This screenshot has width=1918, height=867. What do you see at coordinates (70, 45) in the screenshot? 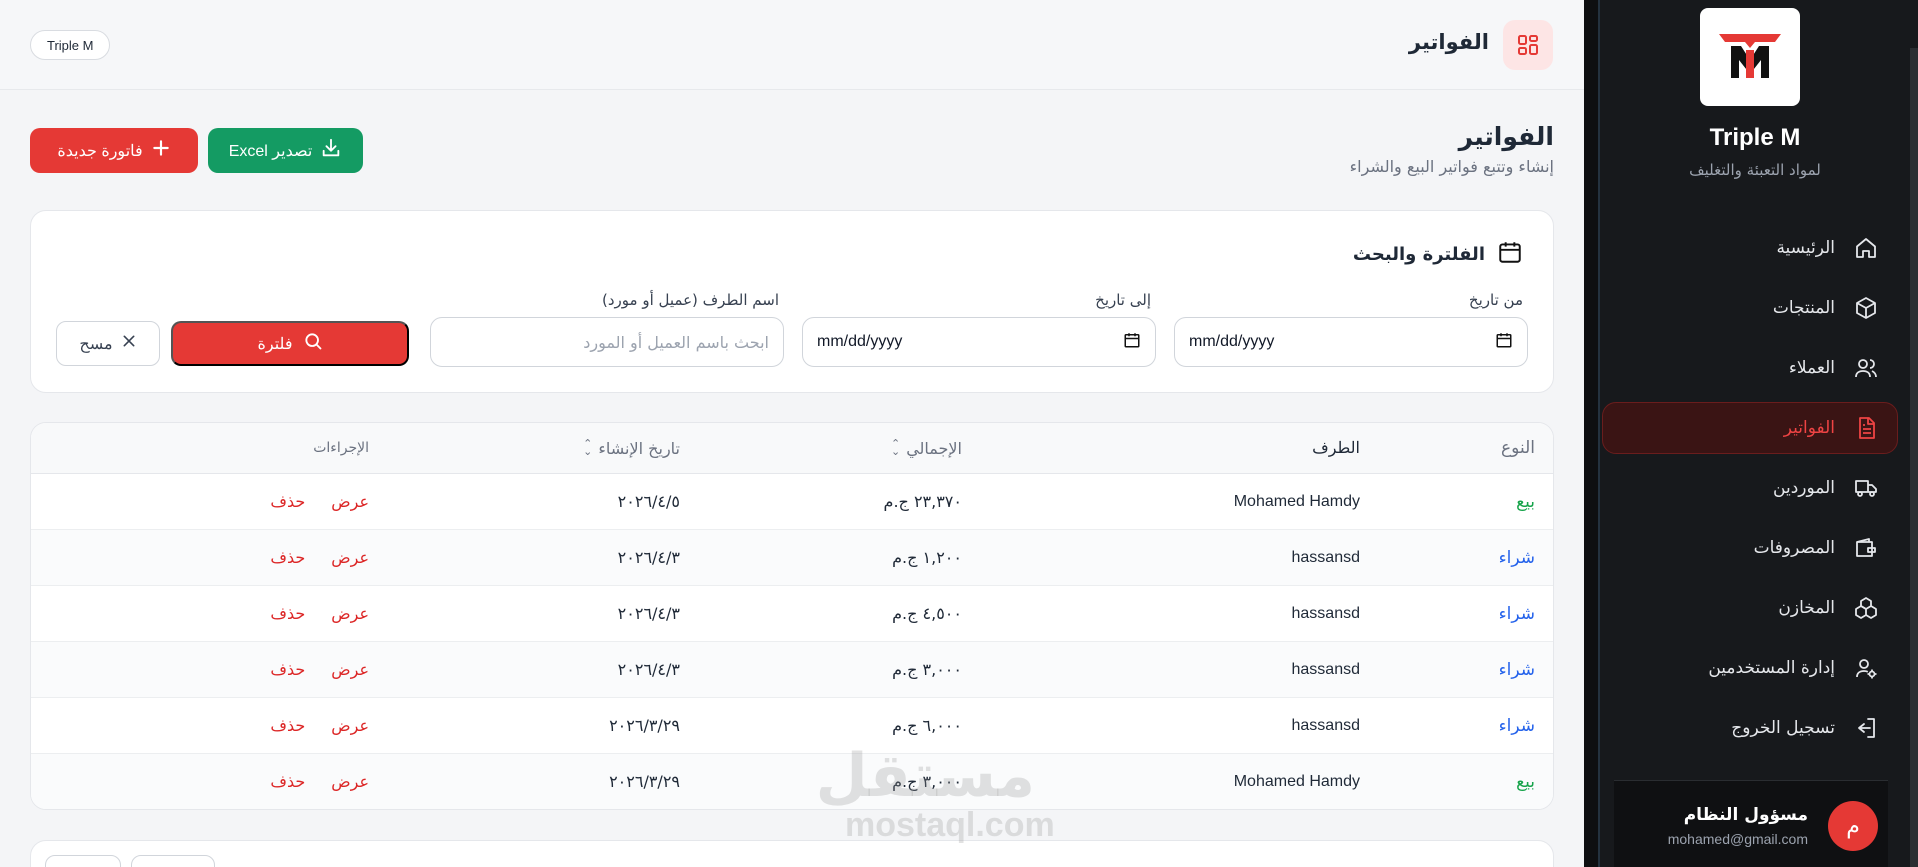
I see `company-chip: Triple M` at bounding box center [70, 45].